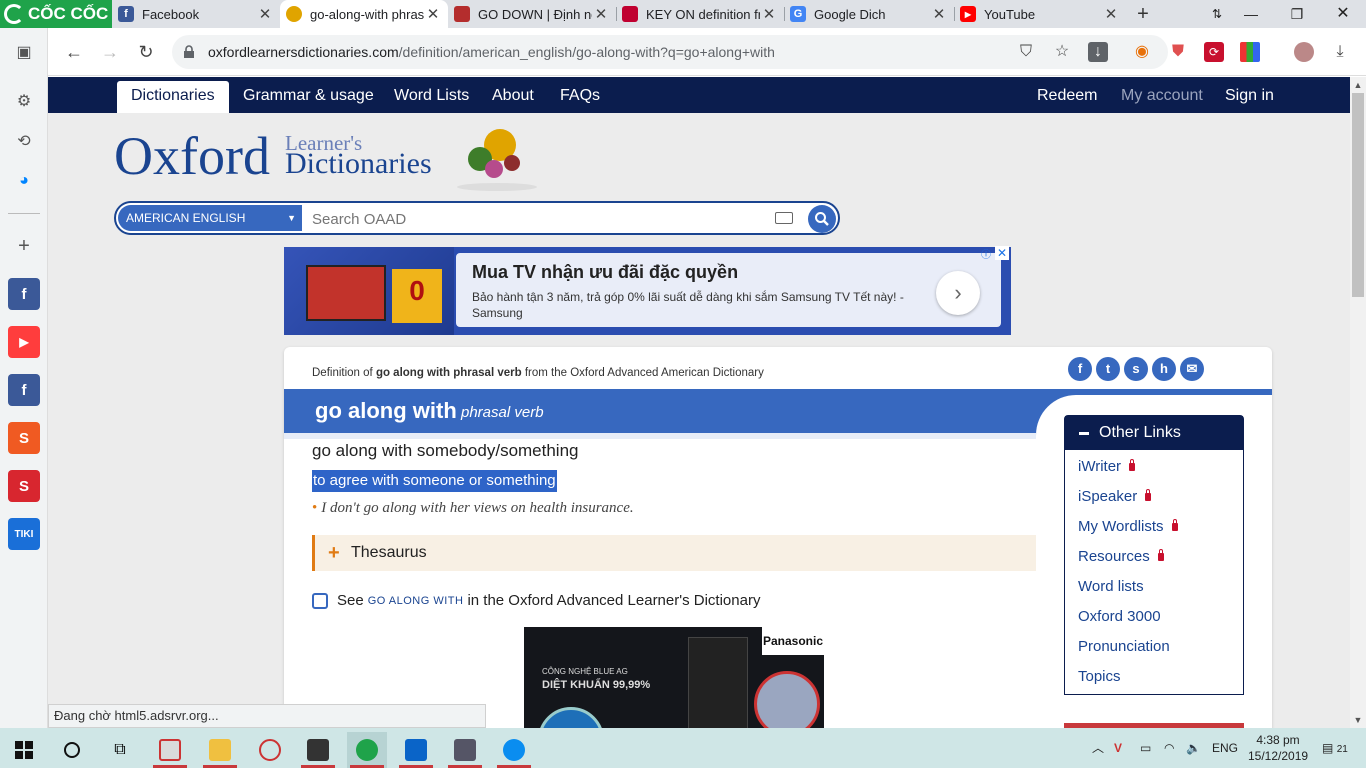 This screenshot has width=1366, height=768. Describe the element at coordinates (537, 219) in the screenshot. I see `search-input` at that location.